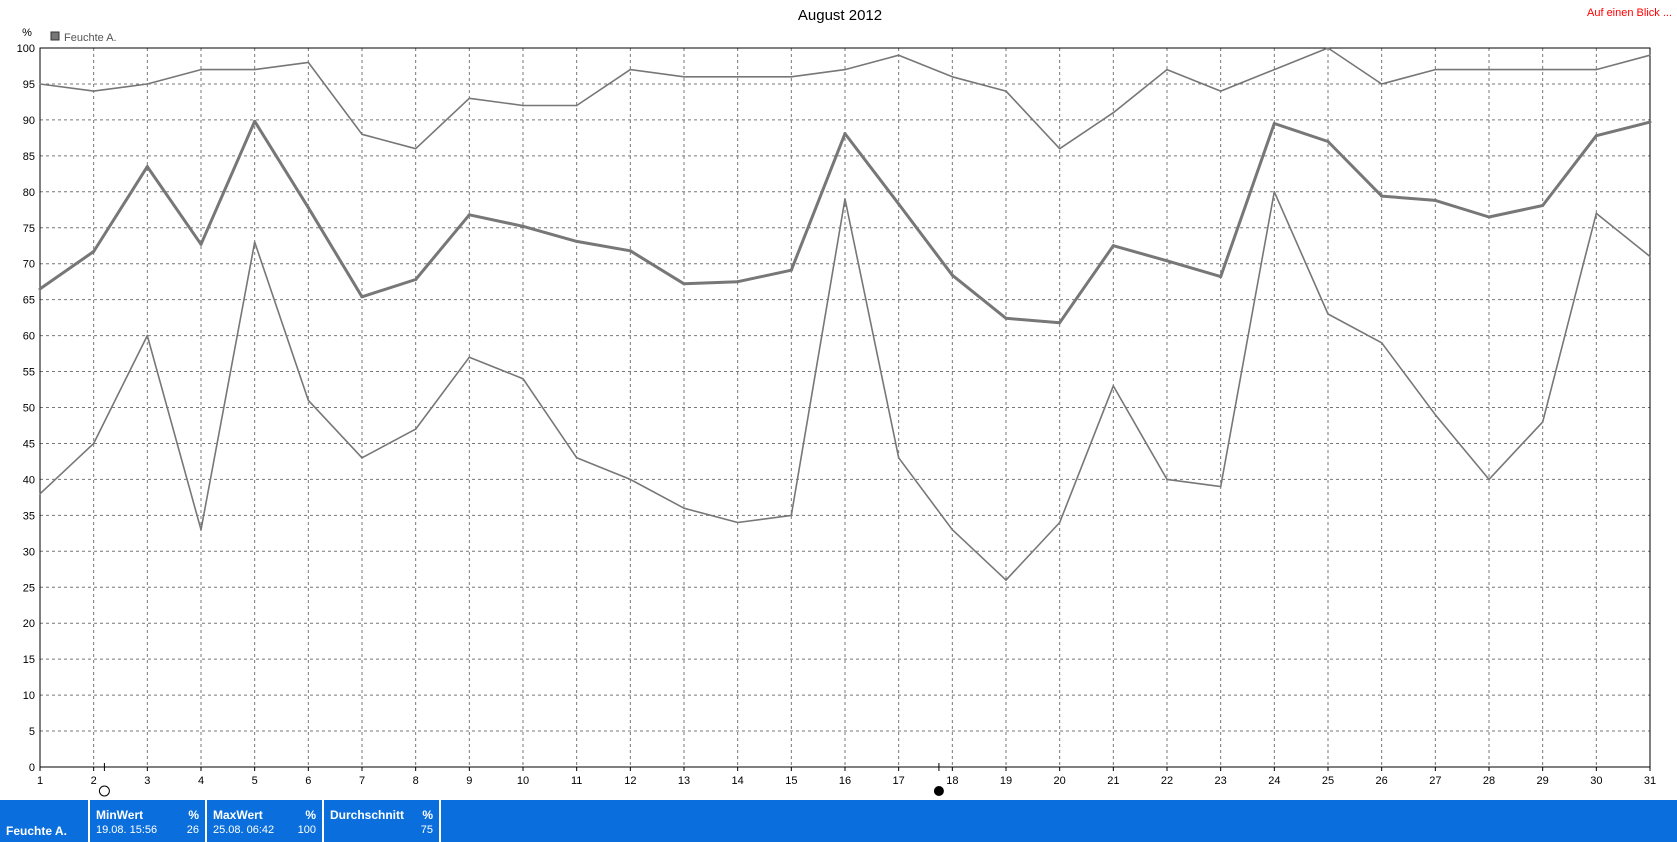 The image size is (1677, 842). What do you see at coordinates (1221, 781) in the screenshot?
I see `x-tick-label: 23` at bounding box center [1221, 781].